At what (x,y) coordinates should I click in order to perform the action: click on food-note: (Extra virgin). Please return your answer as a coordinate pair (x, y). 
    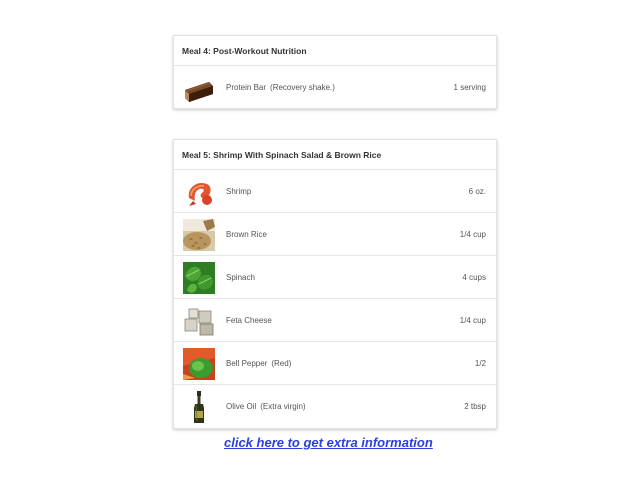
    Looking at the image, I should click on (283, 406).